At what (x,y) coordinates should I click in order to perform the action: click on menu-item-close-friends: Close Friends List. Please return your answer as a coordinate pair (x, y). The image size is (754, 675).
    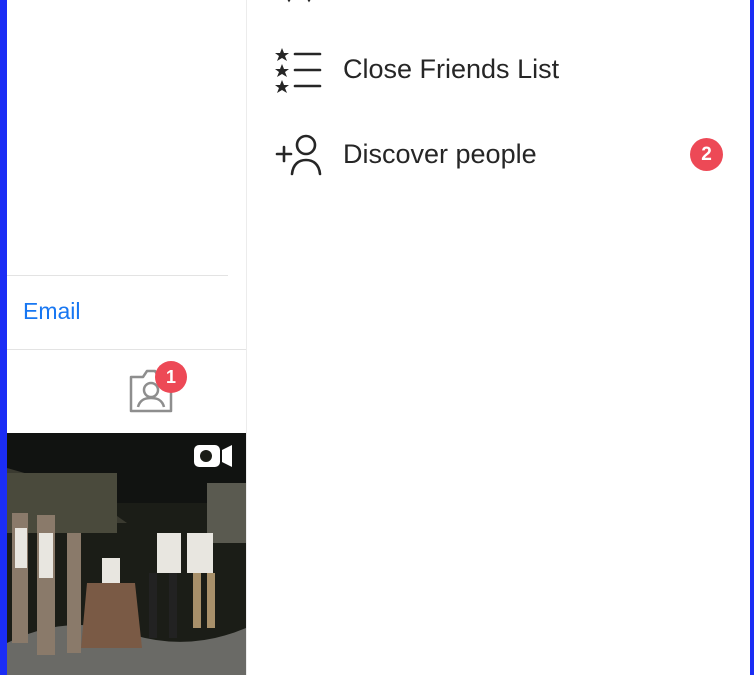
    Looking at the image, I should click on (499, 70).